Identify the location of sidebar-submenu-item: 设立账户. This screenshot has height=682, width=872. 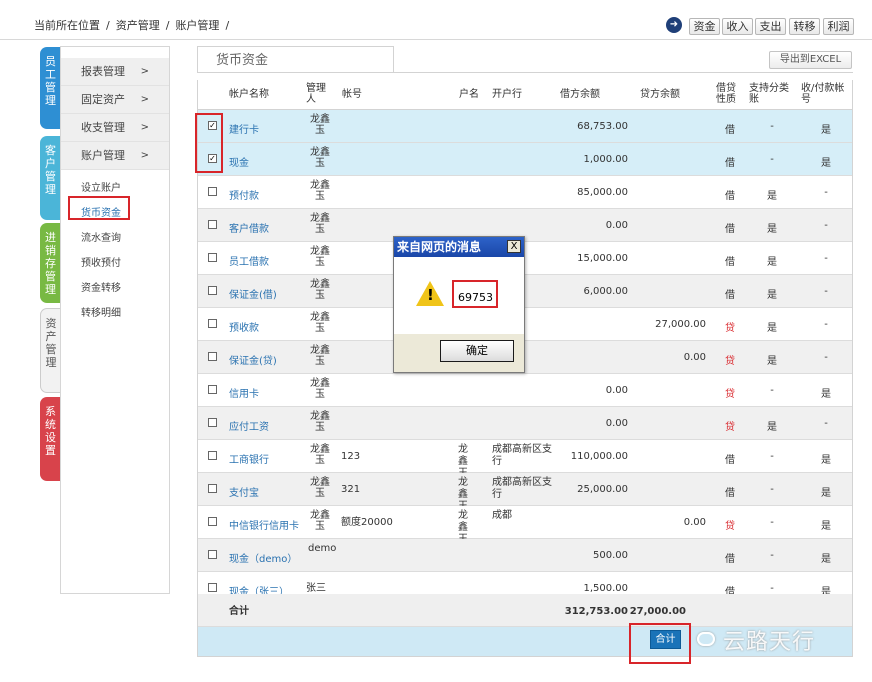
(101, 186).